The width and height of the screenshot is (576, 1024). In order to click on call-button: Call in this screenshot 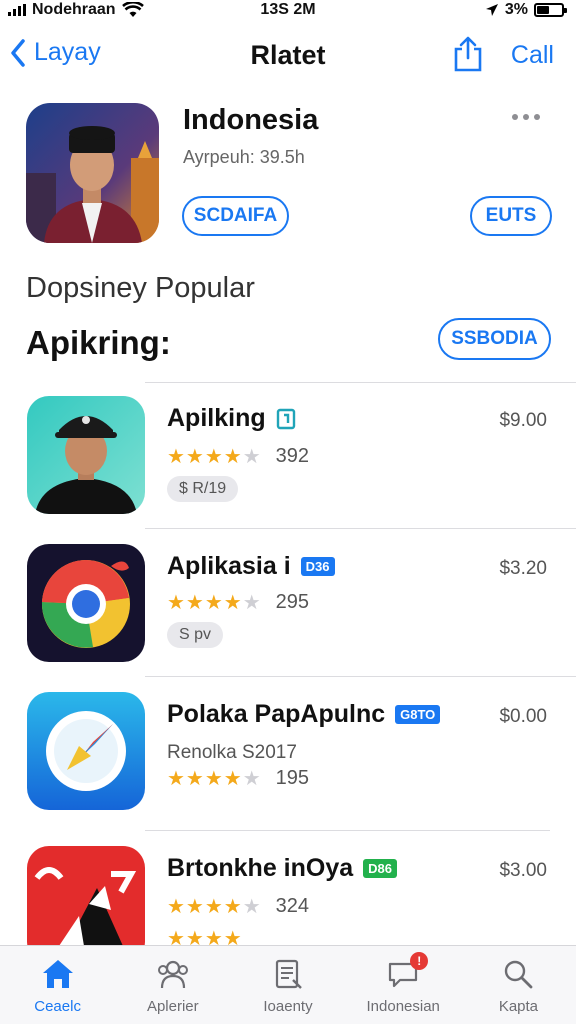, I will do `click(532, 55)`.